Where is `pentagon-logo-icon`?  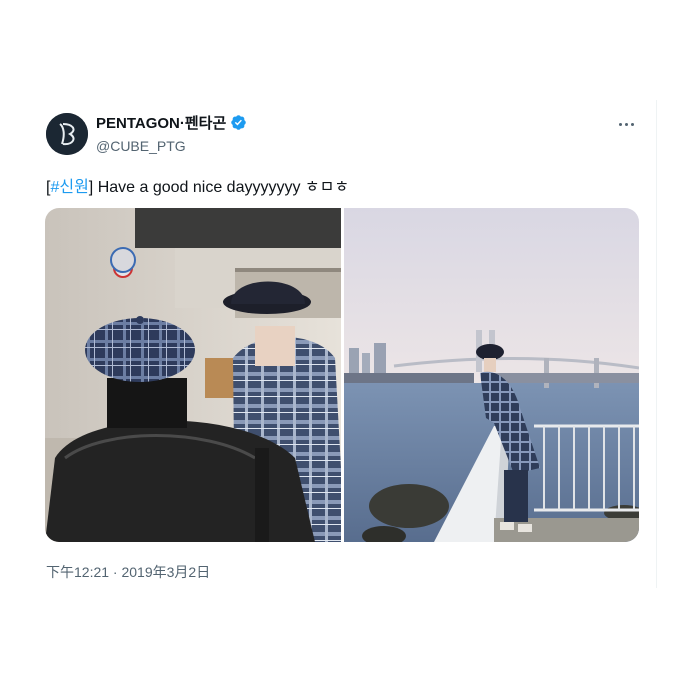
pentagon-logo-icon is located at coordinates (67, 134).